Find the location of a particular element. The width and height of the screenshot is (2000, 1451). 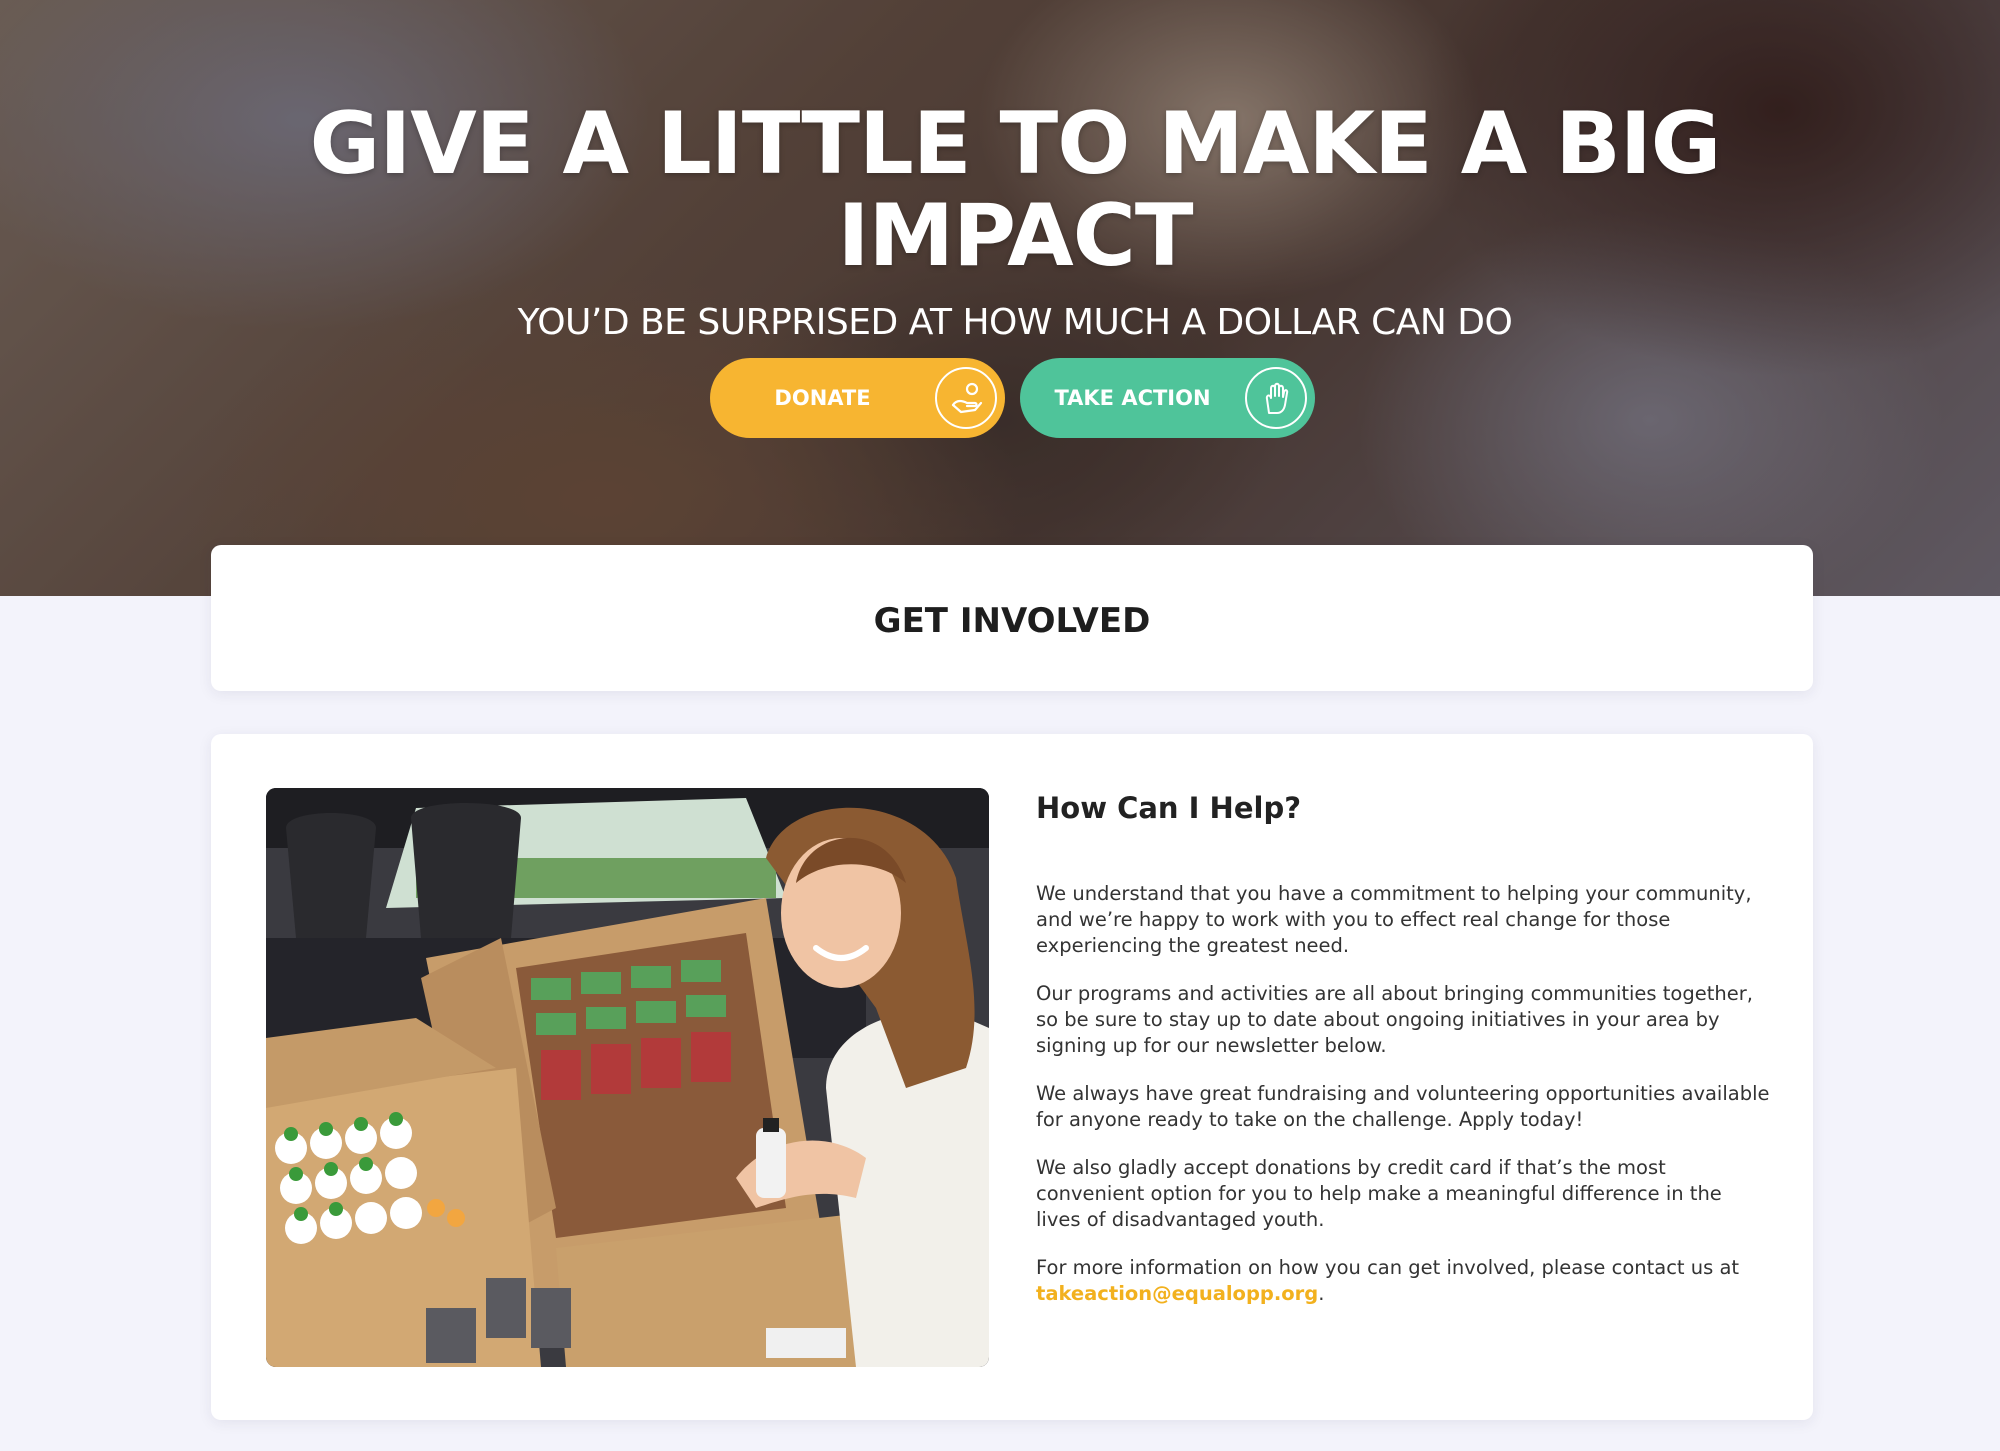

donate-button: DONATE is located at coordinates (857, 398).